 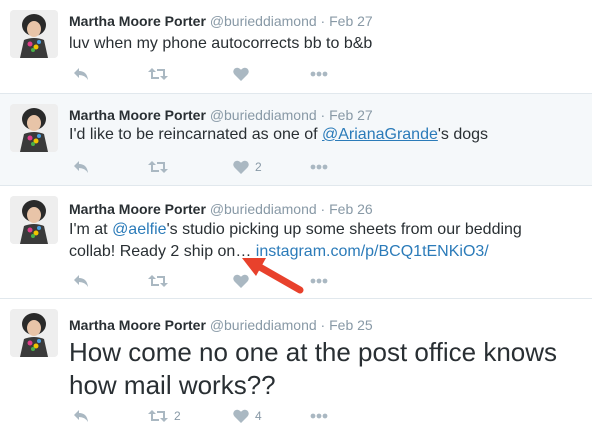 I want to click on timestamp: Feb 26, so click(x=351, y=209).